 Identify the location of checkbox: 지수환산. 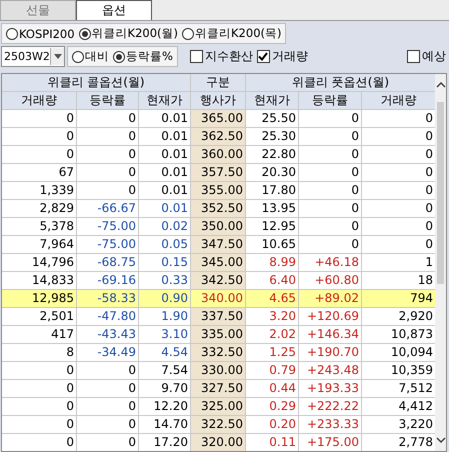
(221, 56).